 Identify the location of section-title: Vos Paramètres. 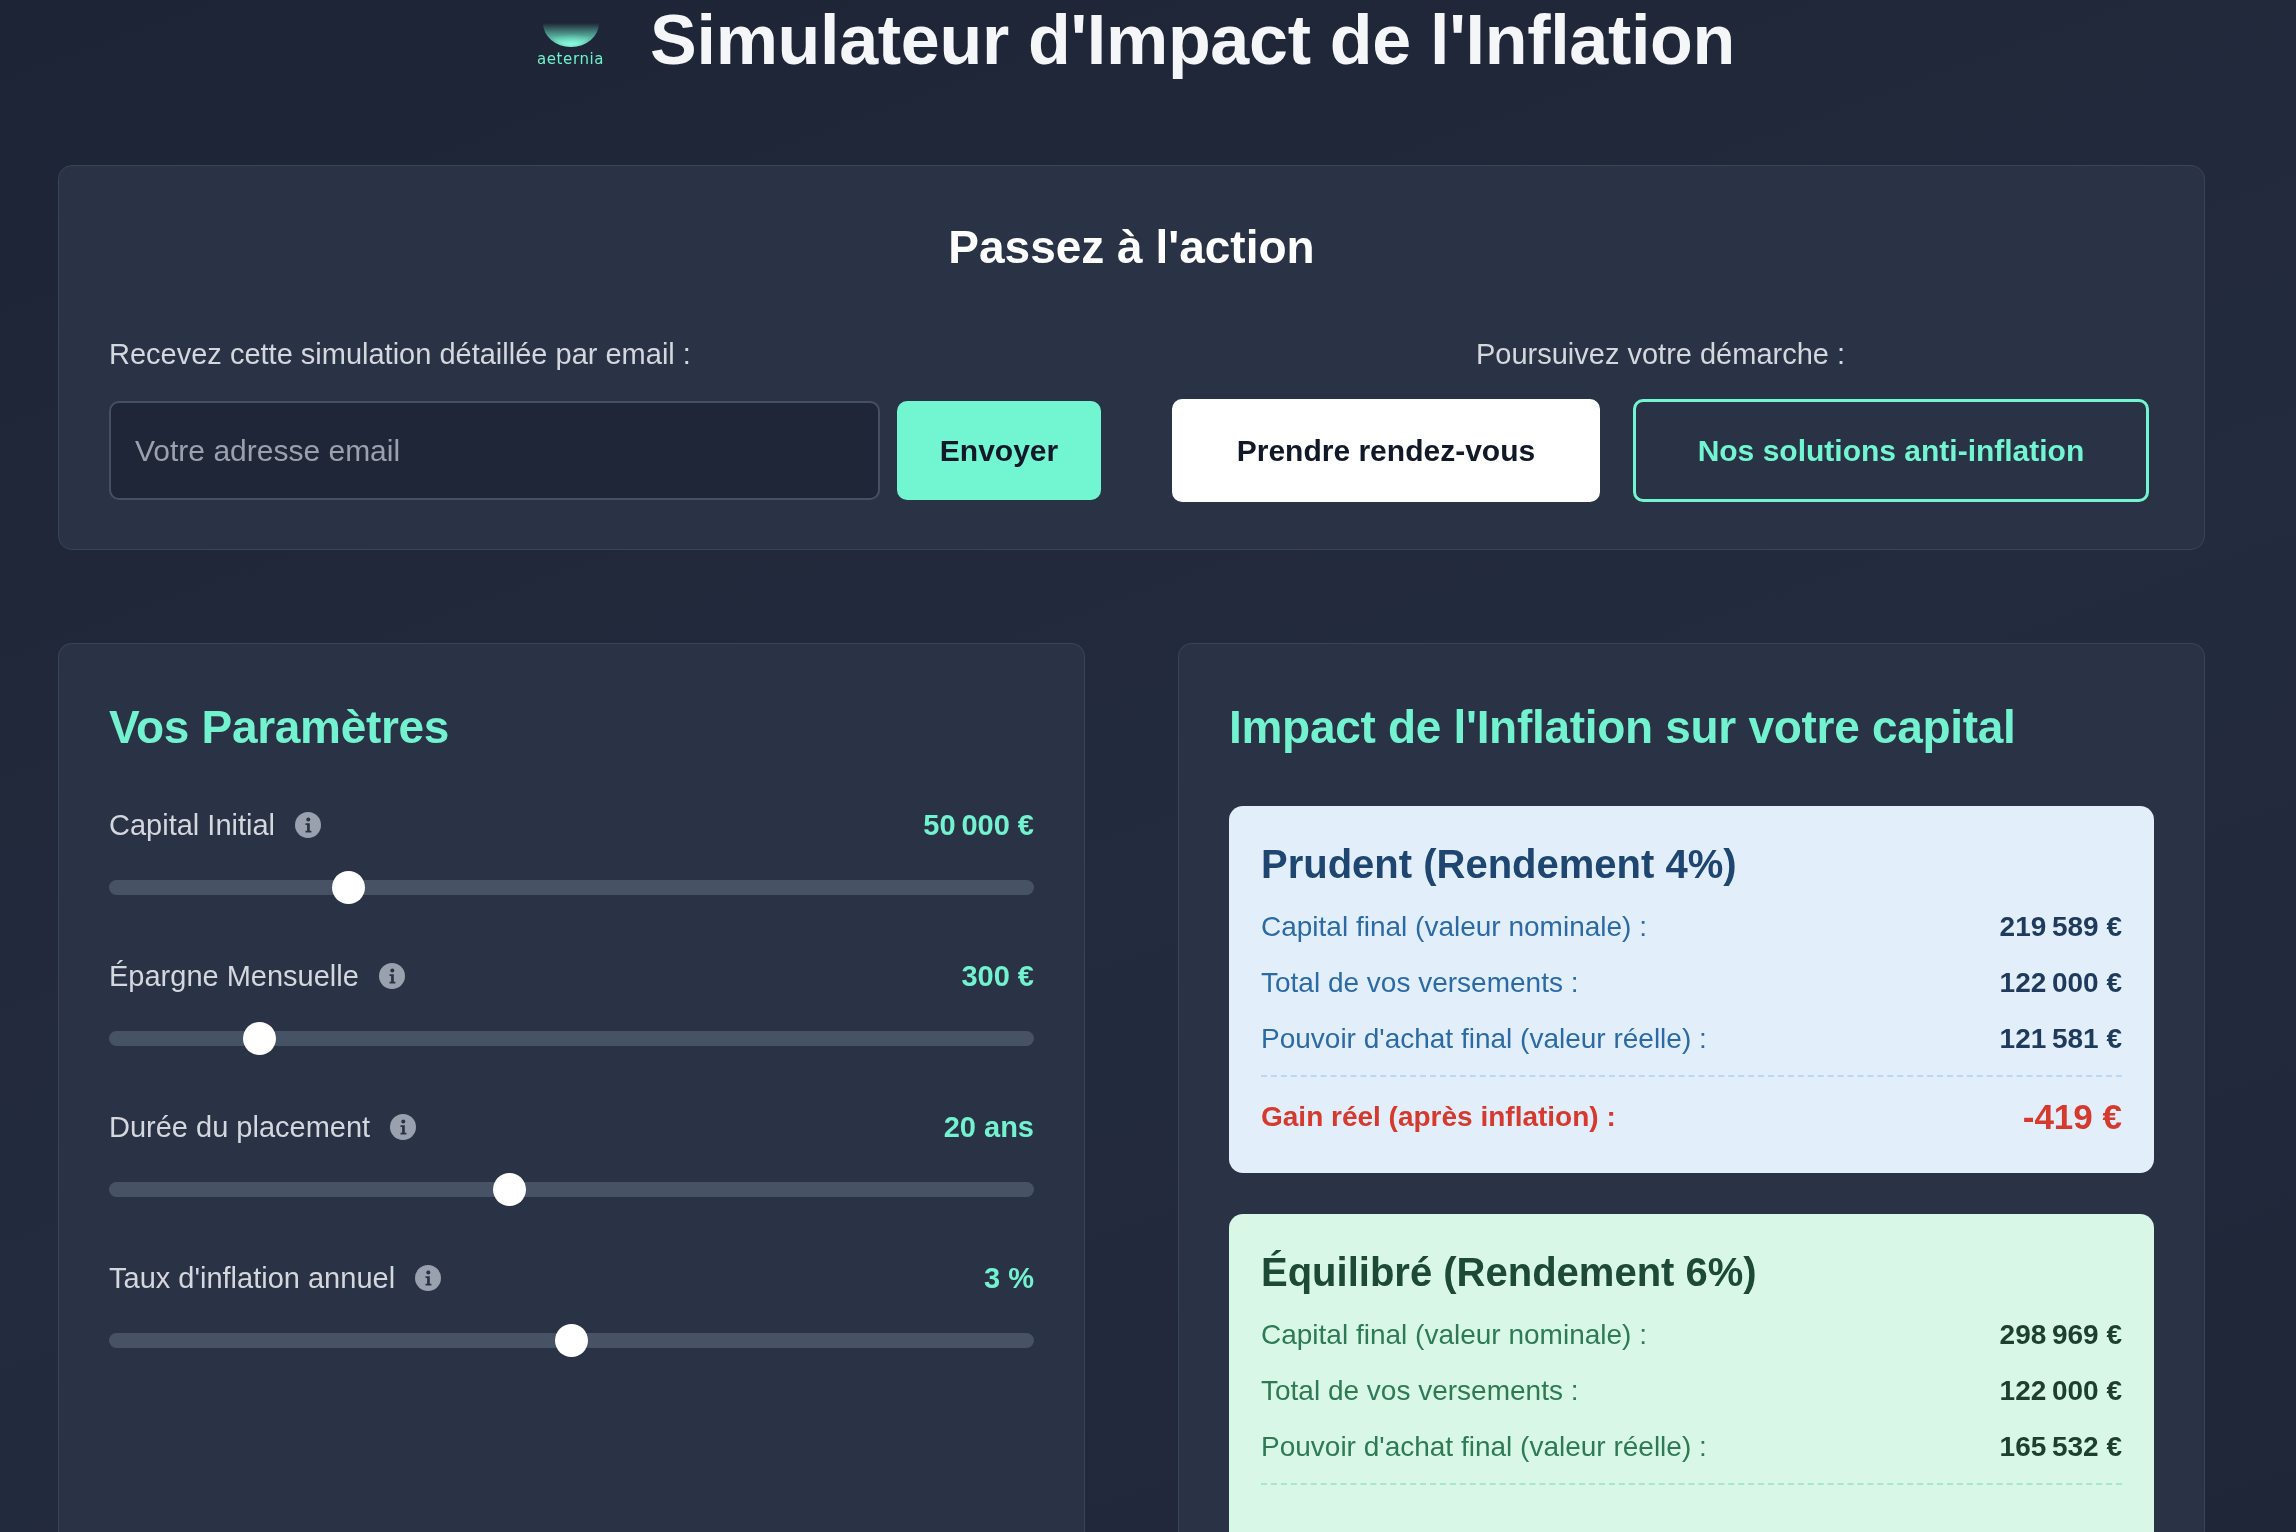
(280, 727).